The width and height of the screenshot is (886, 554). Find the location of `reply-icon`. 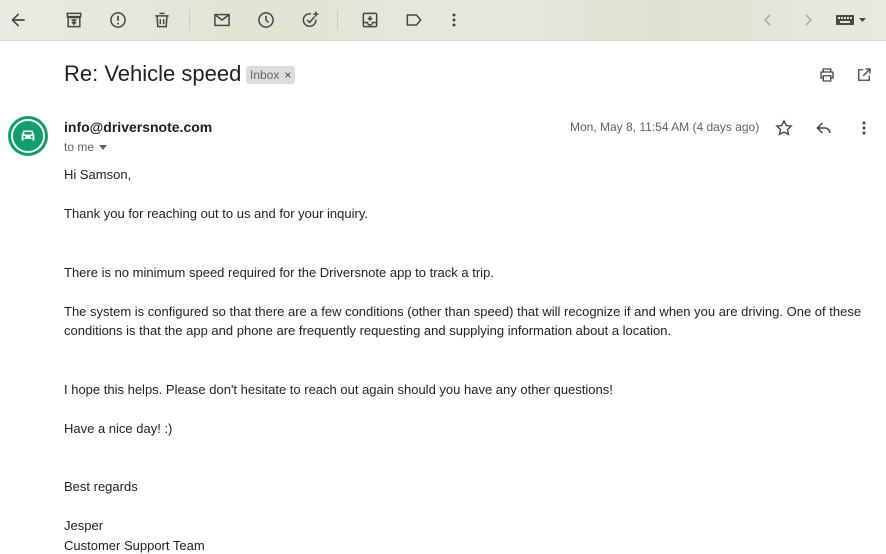

reply-icon is located at coordinates (824, 128).